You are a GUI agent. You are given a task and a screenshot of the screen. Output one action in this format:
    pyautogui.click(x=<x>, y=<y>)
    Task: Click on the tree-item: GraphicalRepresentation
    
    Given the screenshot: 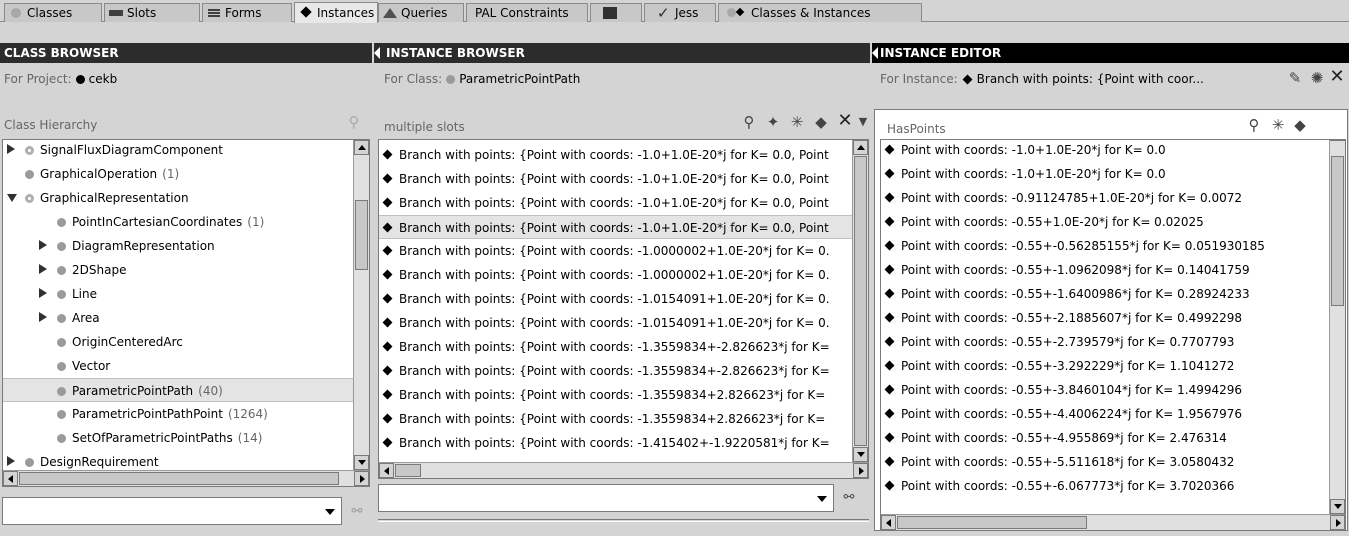 What is the action you would take?
    pyautogui.click(x=178, y=198)
    